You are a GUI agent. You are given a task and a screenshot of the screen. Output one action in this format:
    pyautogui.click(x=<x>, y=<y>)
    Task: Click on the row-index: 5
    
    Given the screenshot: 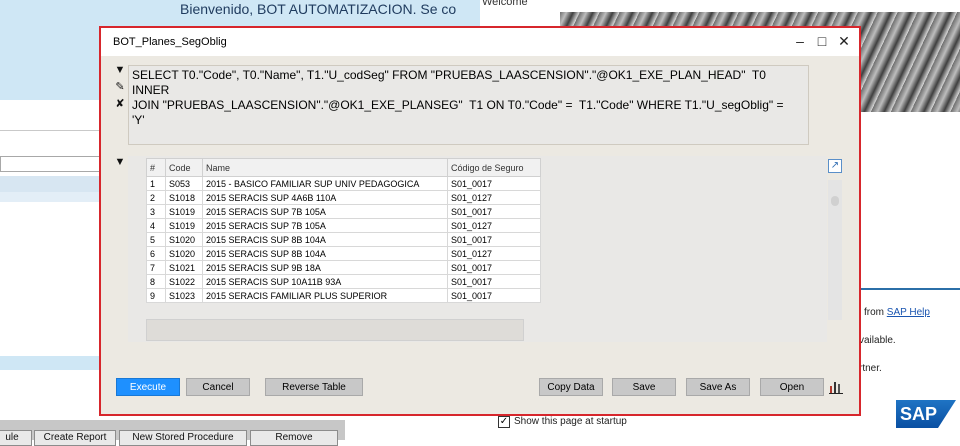 What is the action you would take?
    pyautogui.click(x=156, y=239)
    